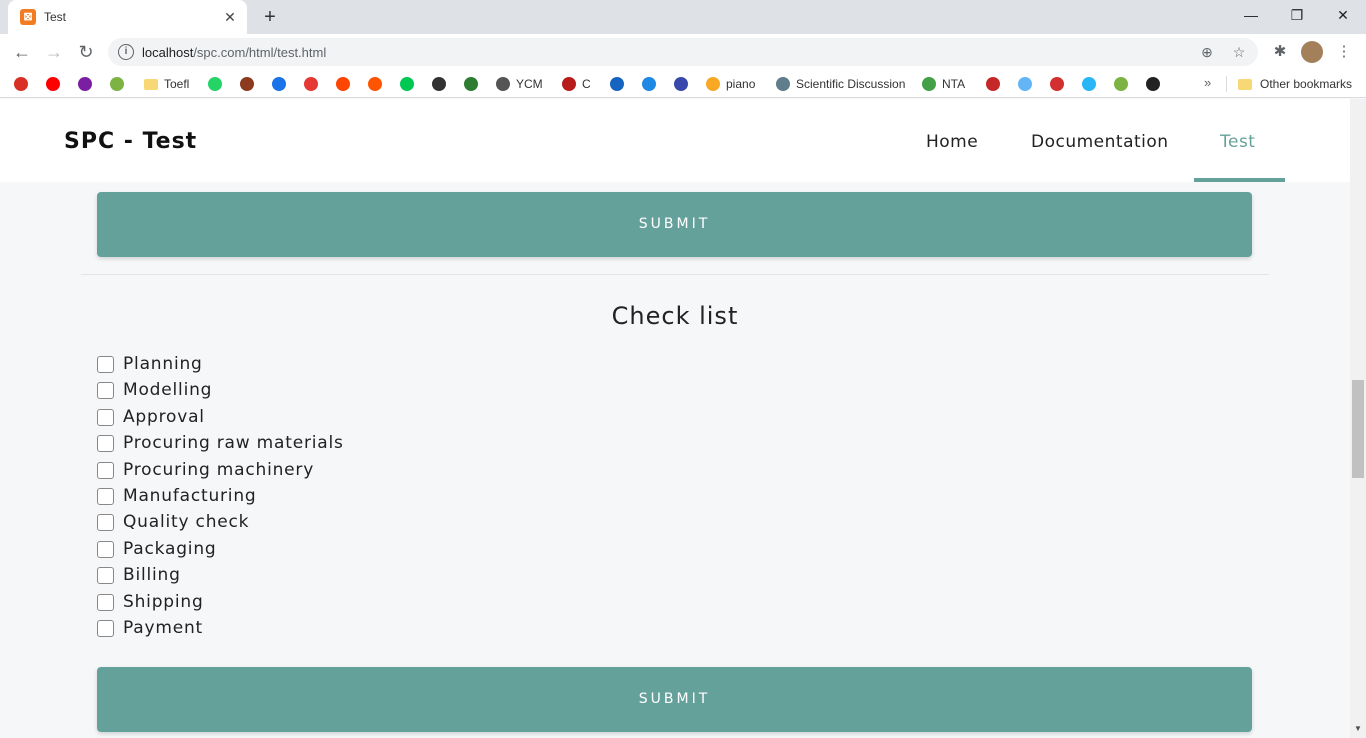 The width and height of the screenshot is (1366, 738). I want to click on checklist-item: Approval, so click(151, 417).